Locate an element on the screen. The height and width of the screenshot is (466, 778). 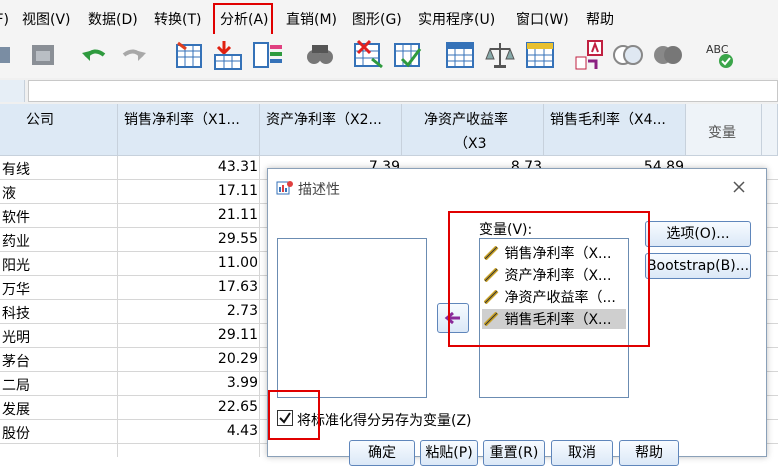
cell-editor-row is located at coordinates (389, 91).